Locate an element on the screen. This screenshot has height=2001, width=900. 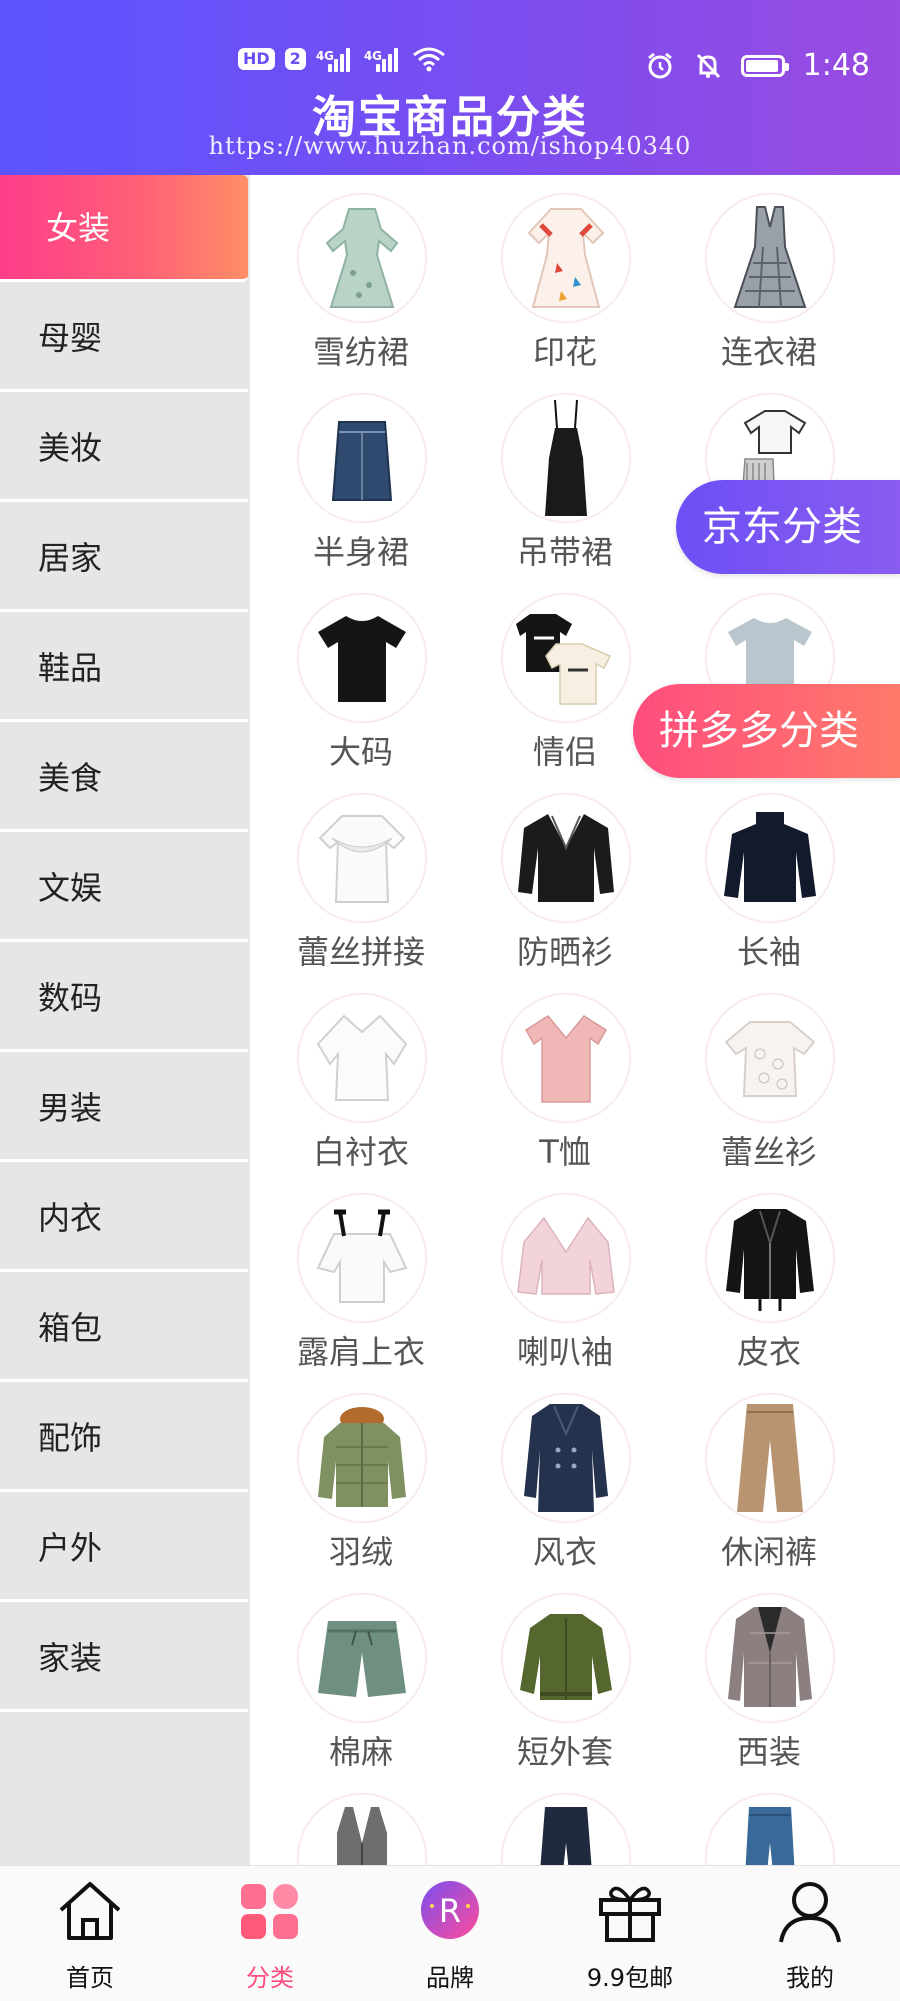
sidebar-item-bags: 箱包 is located at coordinates (124, 1328).